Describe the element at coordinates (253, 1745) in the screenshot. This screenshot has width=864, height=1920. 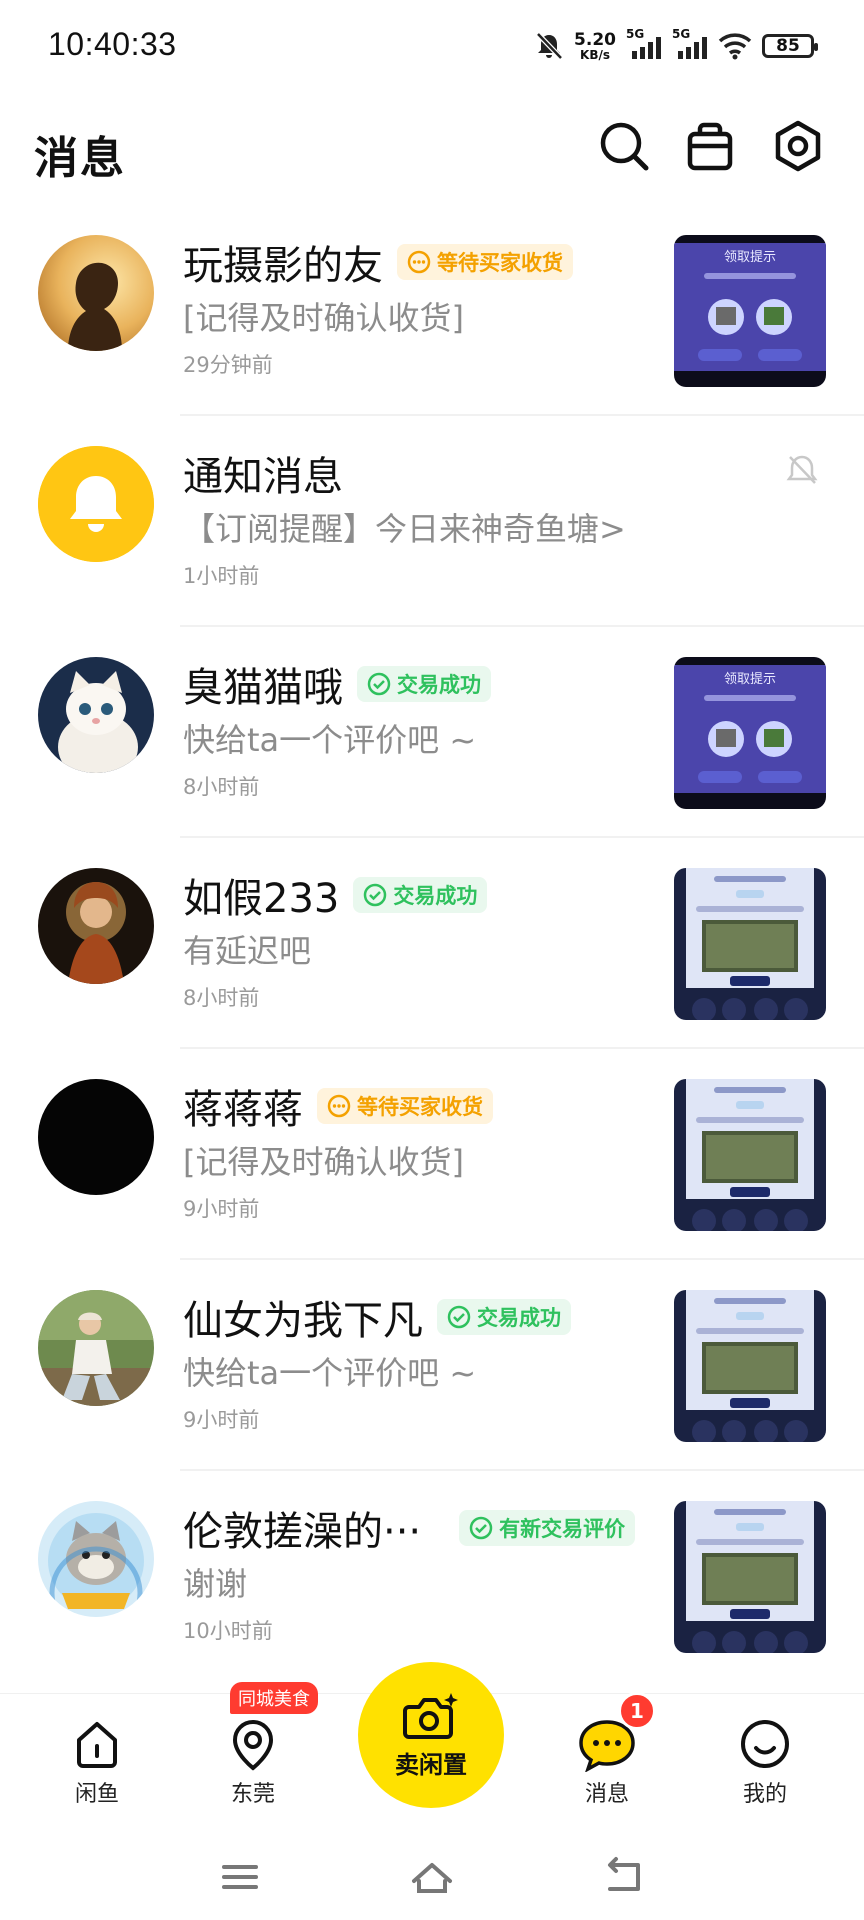
I see `location-pin-icon` at that location.